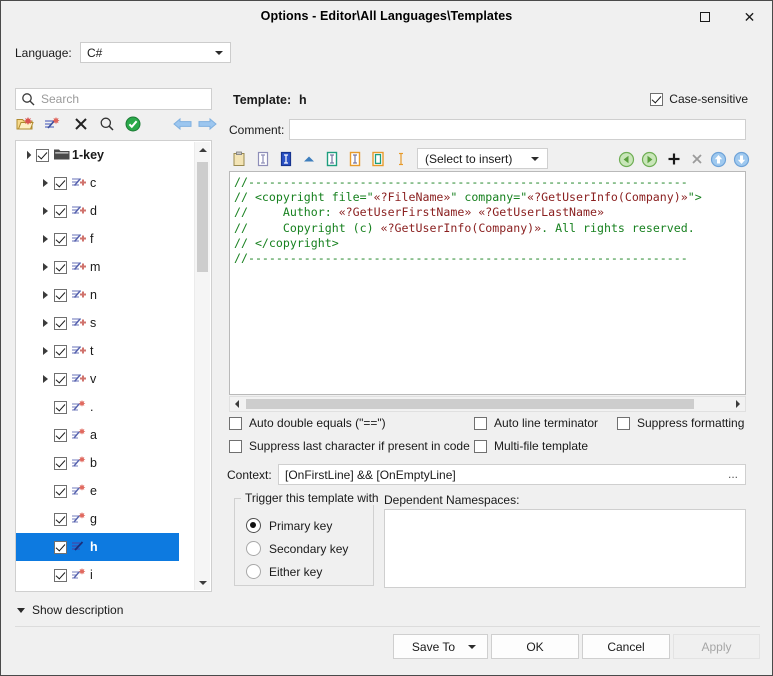  What do you see at coordinates (155, 52) in the screenshot?
I see `language-select: C#` at bounding box center [155, 52].